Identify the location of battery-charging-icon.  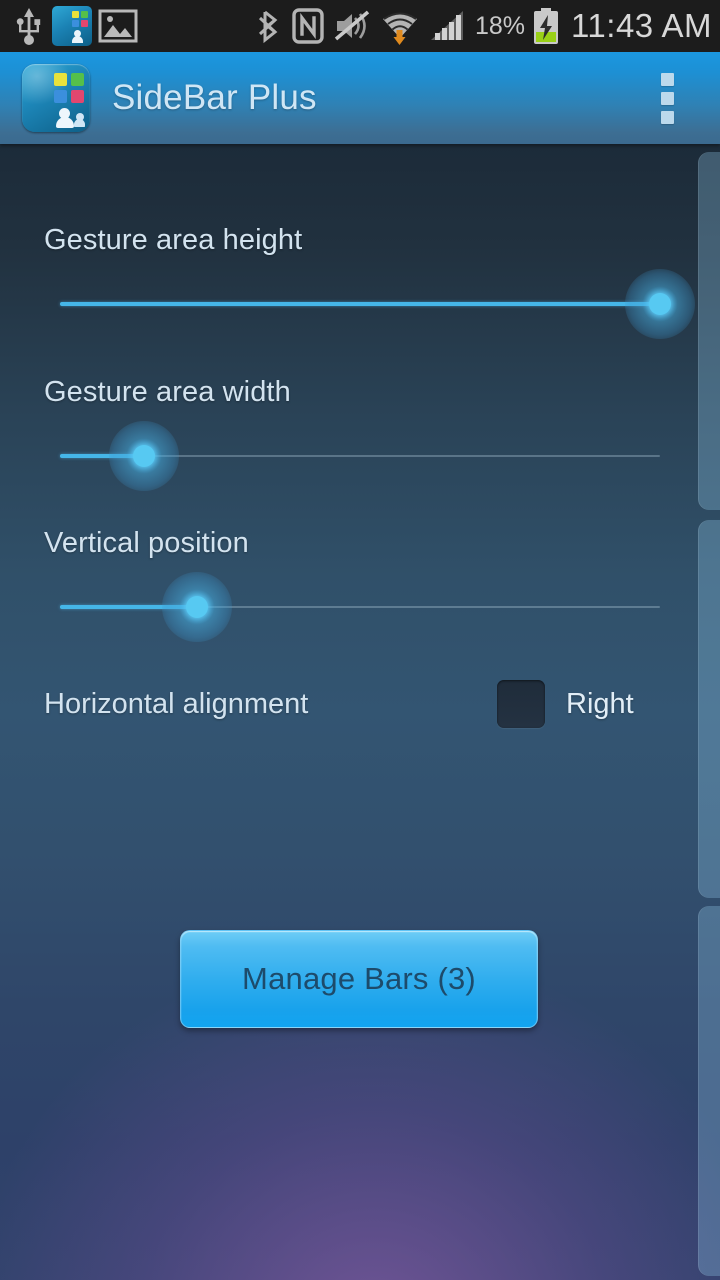
(546, 26).